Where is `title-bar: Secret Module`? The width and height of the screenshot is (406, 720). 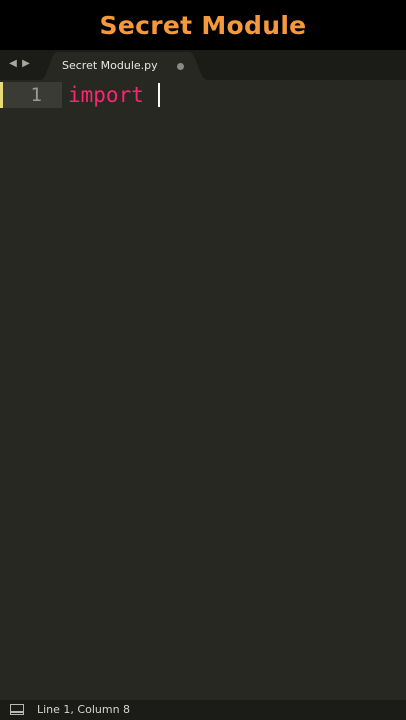 title-bar: Secret Module is located at coordinates (203, 25).